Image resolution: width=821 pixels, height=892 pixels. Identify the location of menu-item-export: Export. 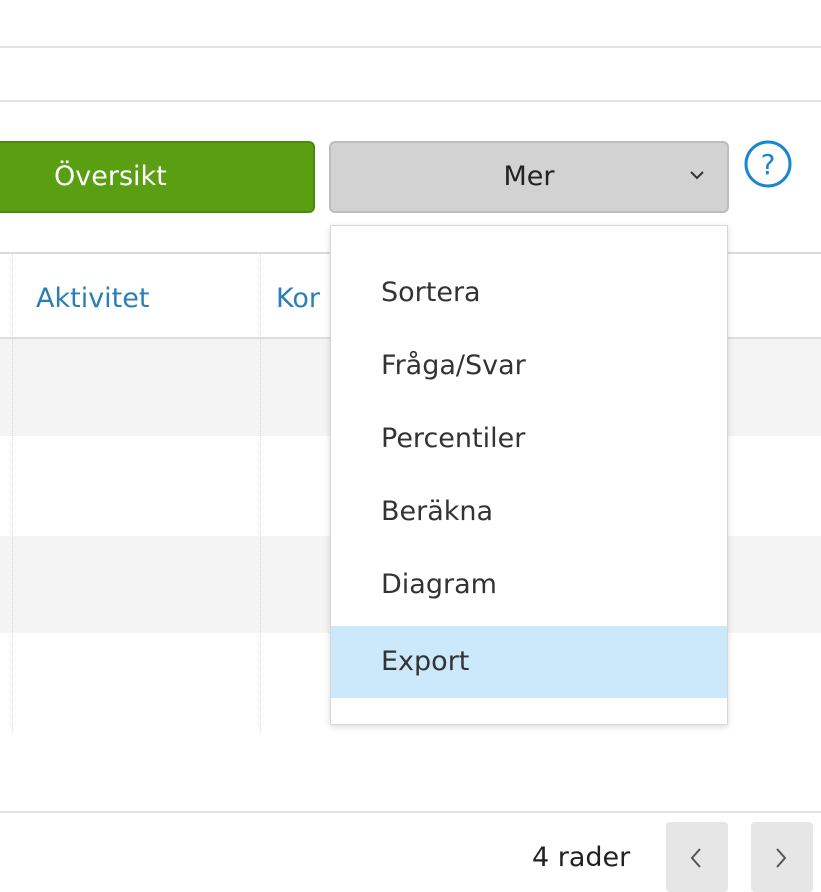
(529, 662).